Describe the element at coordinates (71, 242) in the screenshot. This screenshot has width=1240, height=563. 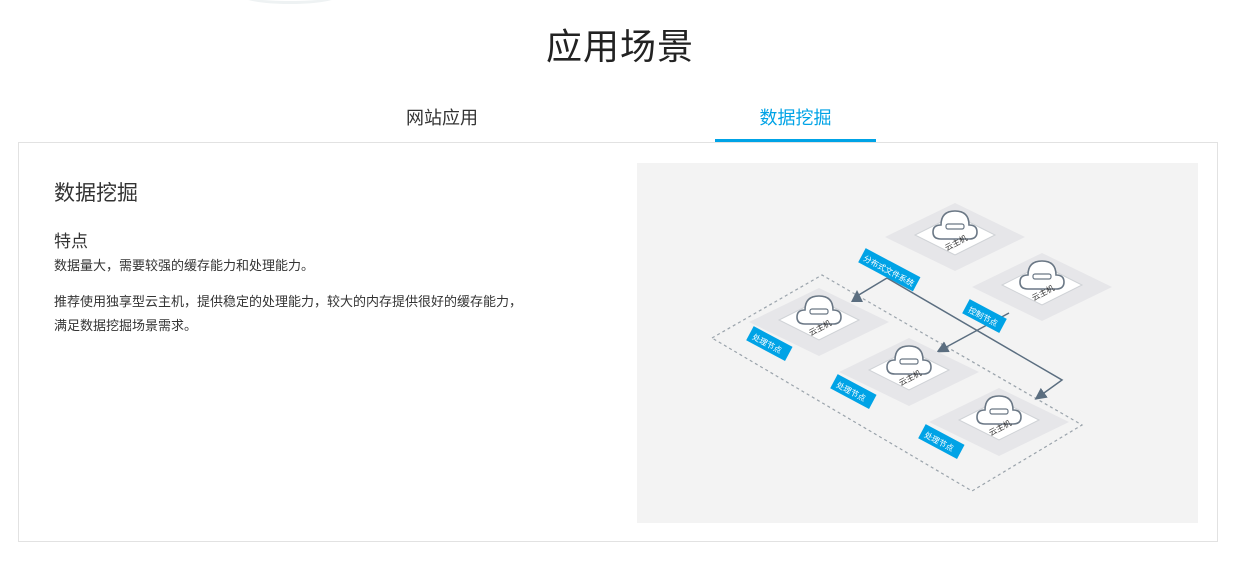
I see `feature-heading: 特点` at that location.